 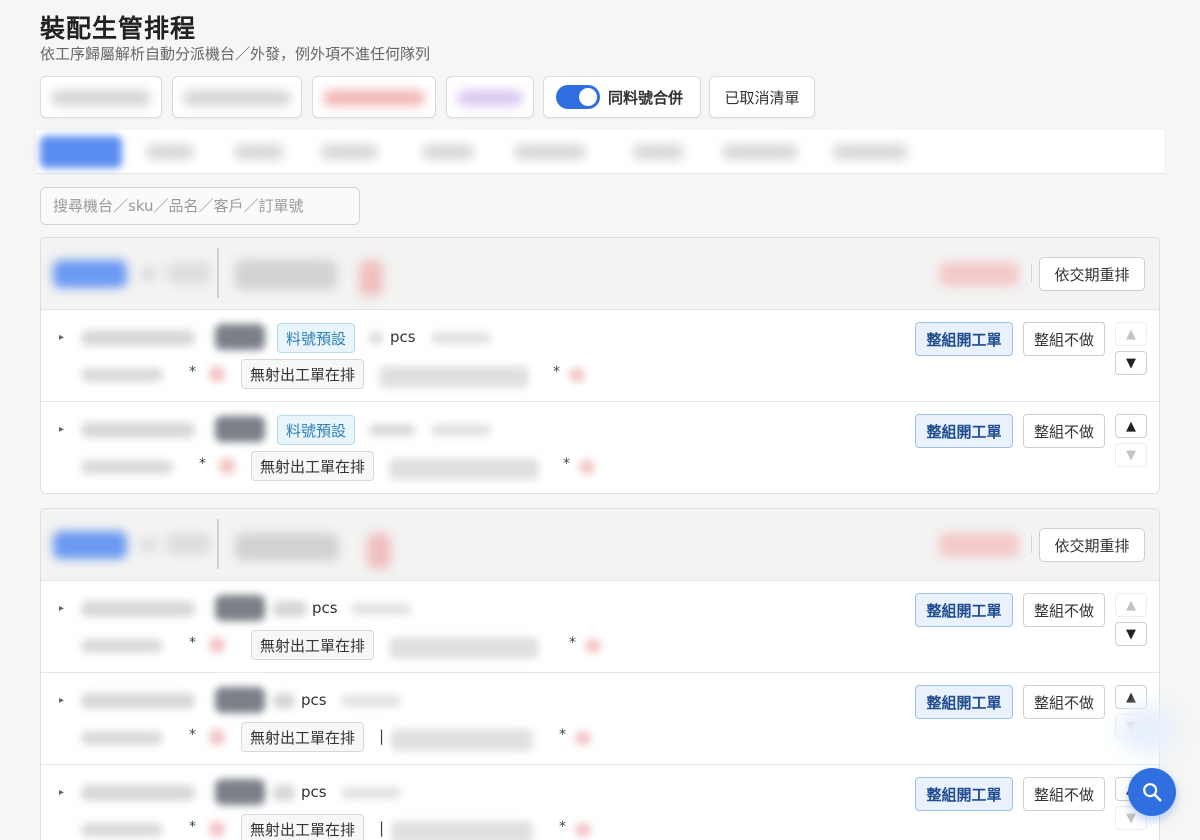 What do you see at coordinates (118, 28) in the screenshot?
I see `page-title: 裝配生管排程` at bounding box center [118, 28].